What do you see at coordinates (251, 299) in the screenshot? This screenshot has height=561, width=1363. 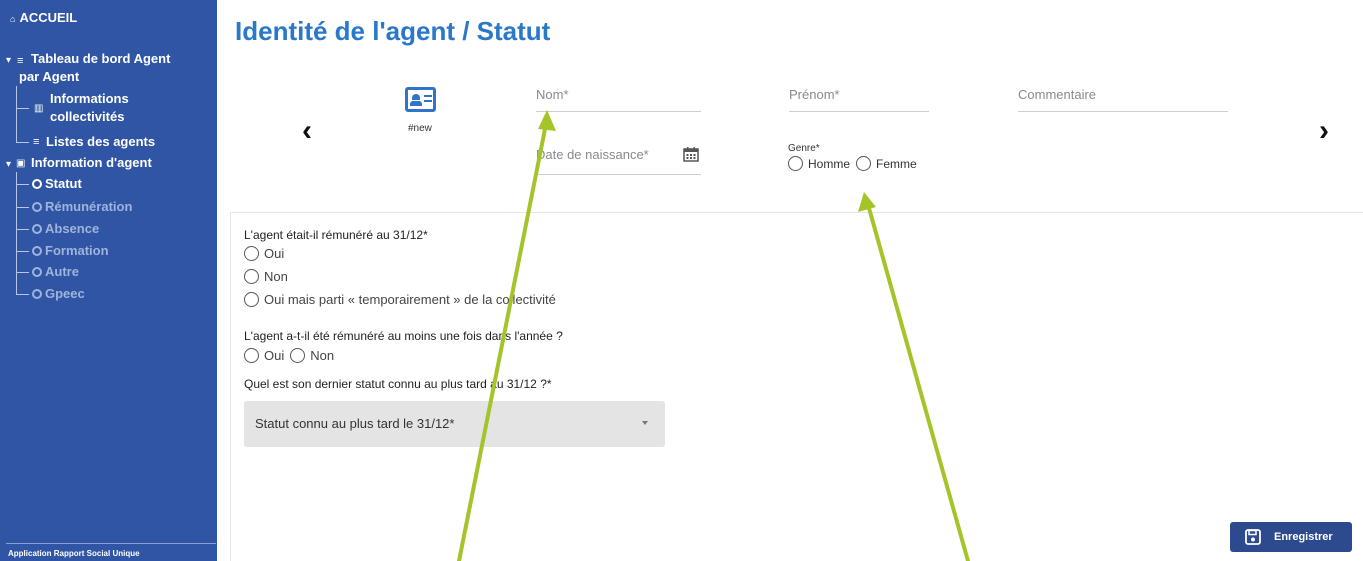 I see `radio-oui-parti` at bounding box center [251, 299].